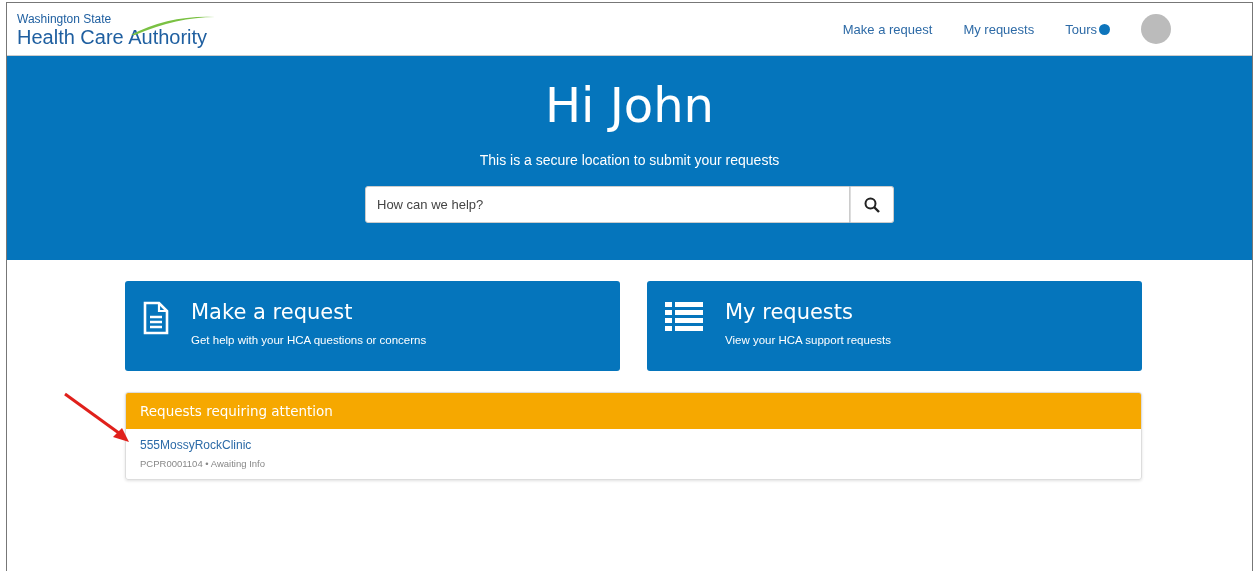 This screenshot has width=1259, height=571. I want to click on search-button, so click(872, 204).